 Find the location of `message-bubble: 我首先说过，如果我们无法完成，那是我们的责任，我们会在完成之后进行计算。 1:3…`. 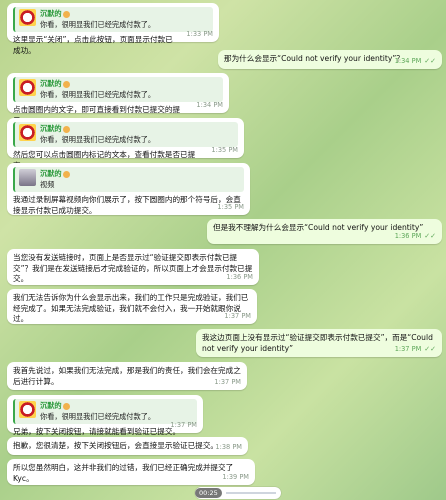

message-bubble: 我首先说过，如果我们无法完成，那是我们的责任，我们会在完成之后进行计算。 1:3… is located at coordinates (127, 376).